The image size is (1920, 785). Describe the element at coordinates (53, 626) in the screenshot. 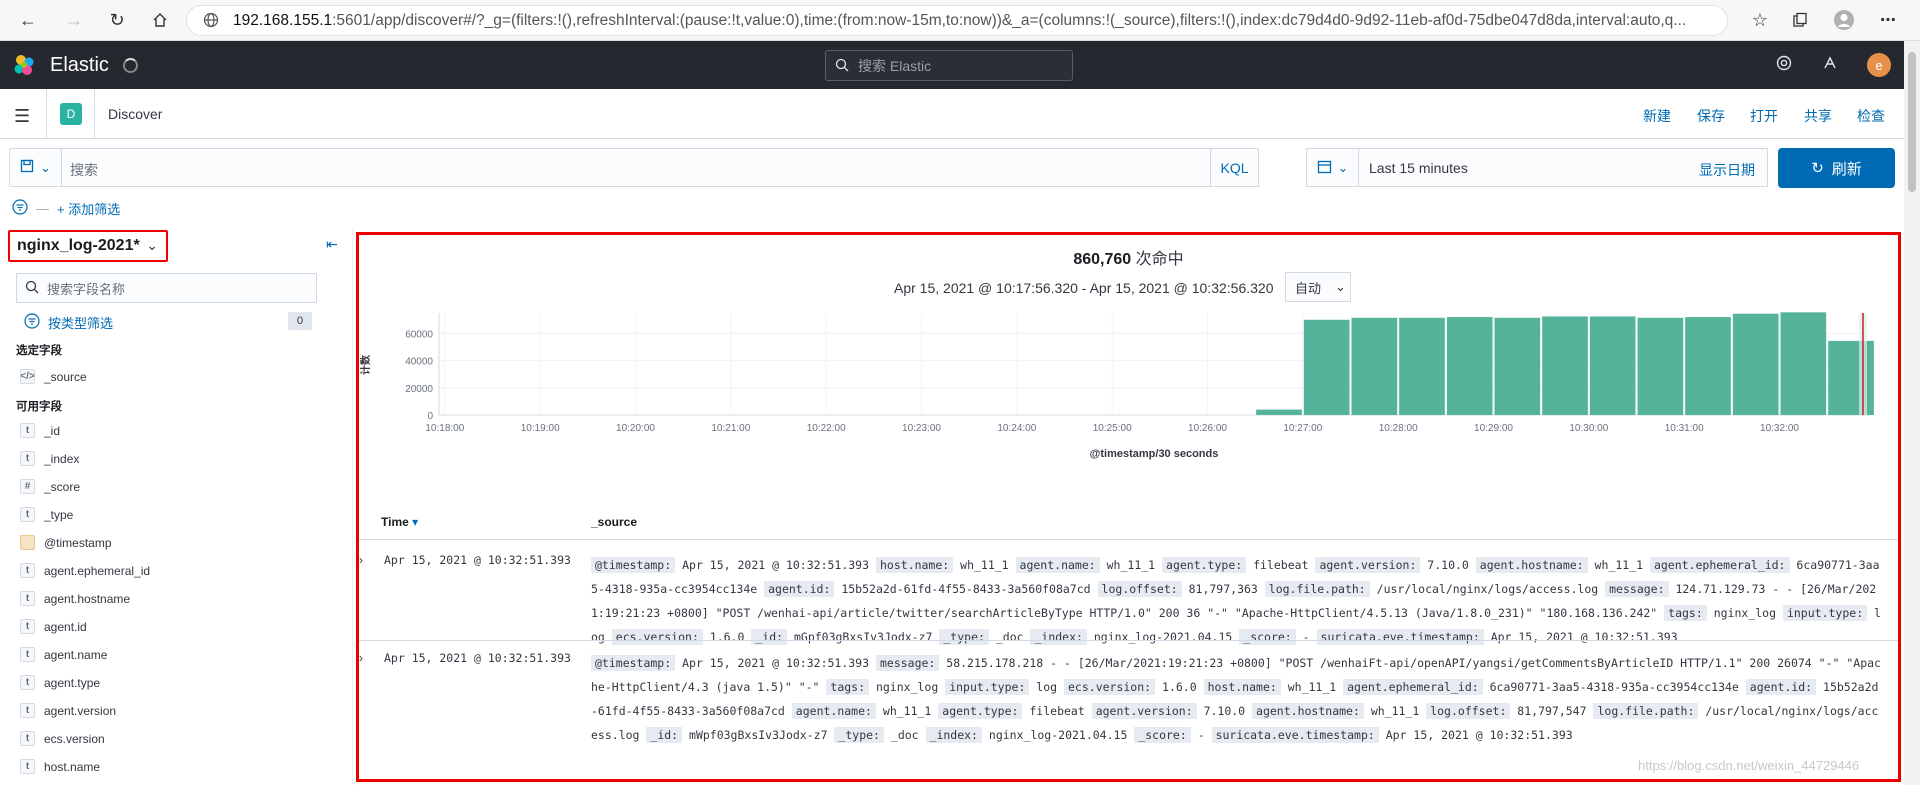

I see `available-field-item: t agent.id` at that location.